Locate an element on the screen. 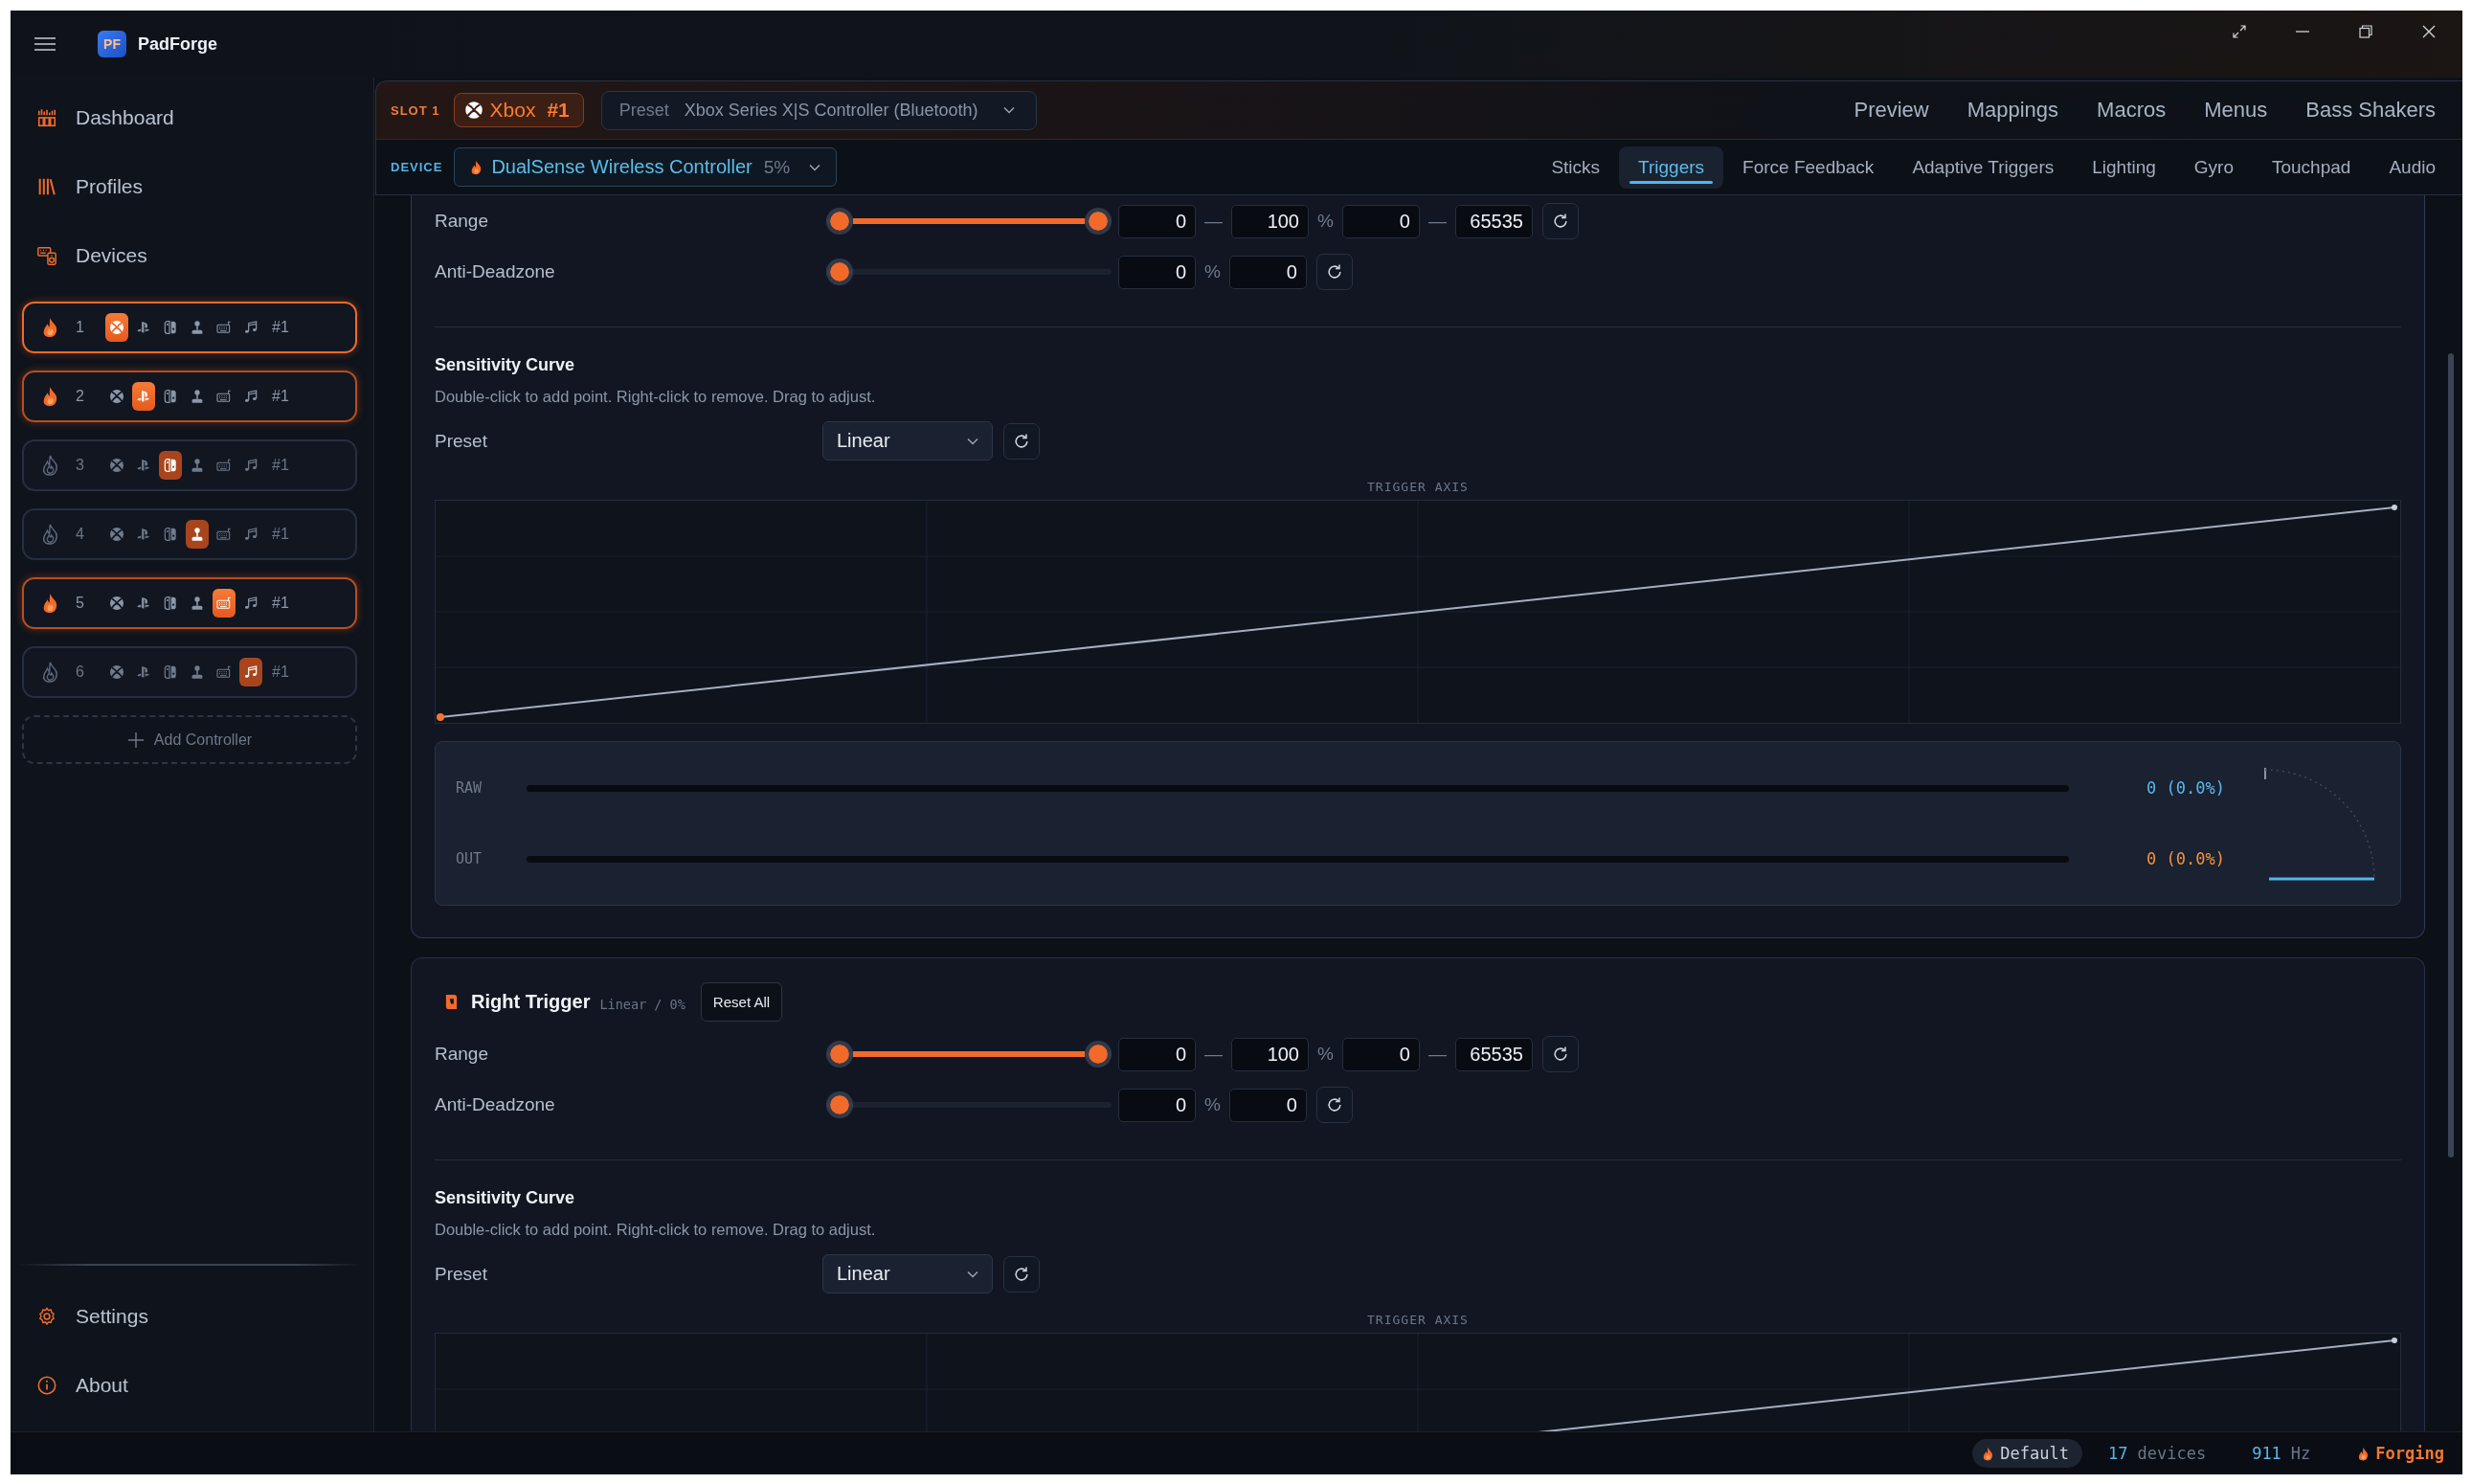 This screenshot has height=1484, width=2472. polling-rate: 911 is located at coordinates (2266, 1453).